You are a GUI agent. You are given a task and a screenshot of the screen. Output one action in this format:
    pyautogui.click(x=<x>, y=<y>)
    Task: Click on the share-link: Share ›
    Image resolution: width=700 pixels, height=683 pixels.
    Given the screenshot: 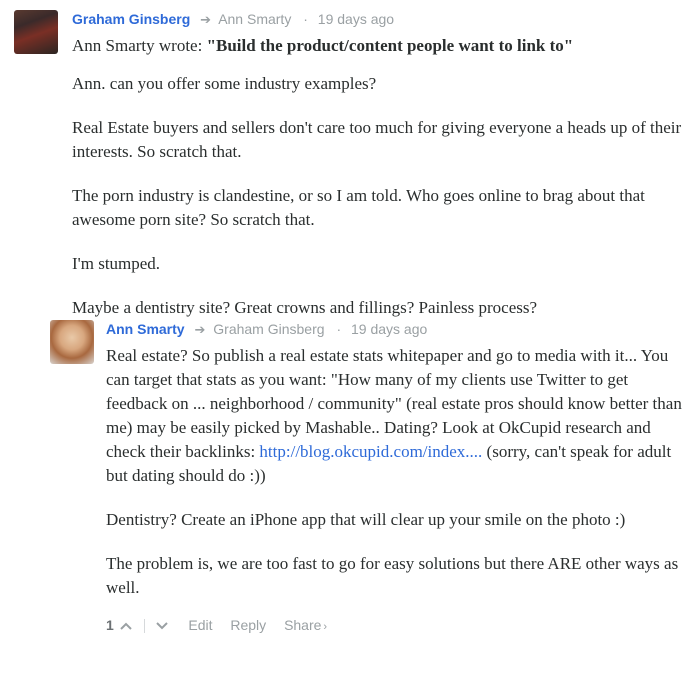 What is the action you would take?
    pyautogui.click(x=305, y=625)
    